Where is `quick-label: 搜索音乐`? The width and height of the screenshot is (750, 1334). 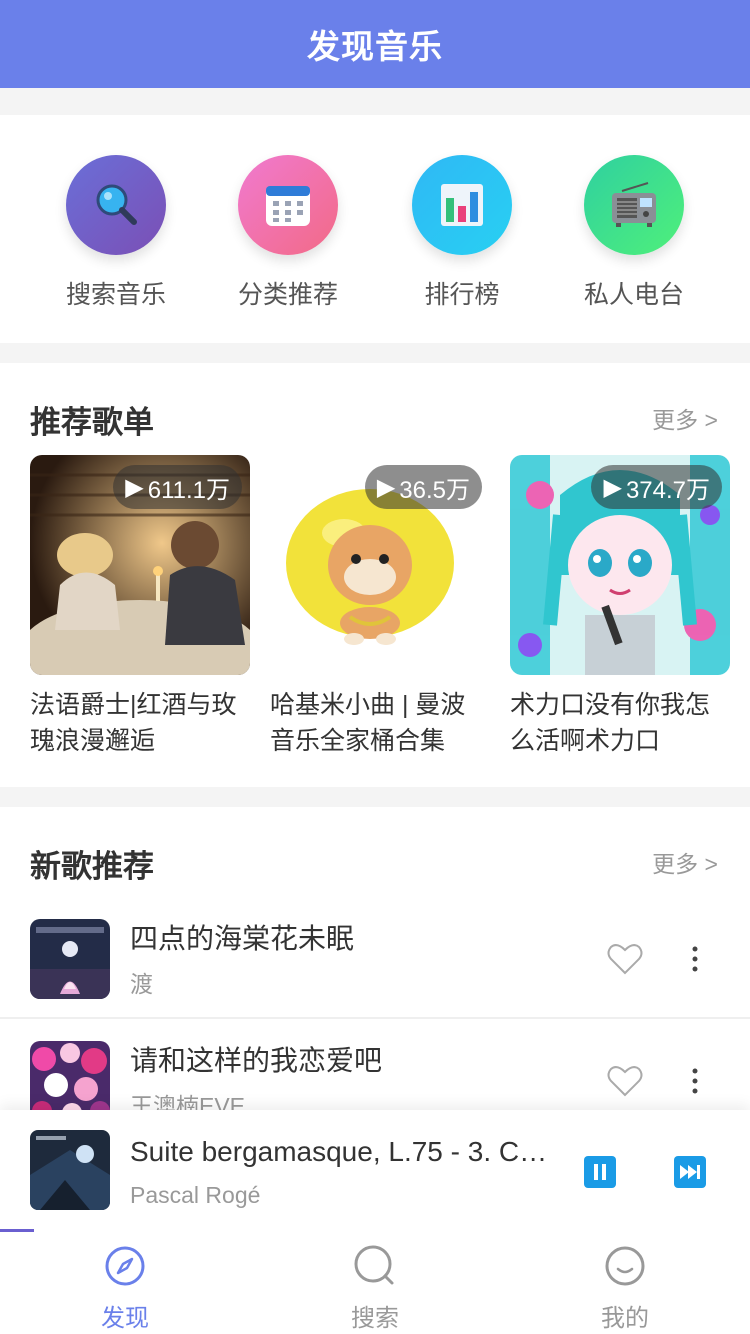 quick-label: 搜索音乐 is located at coordinates (115, 295).